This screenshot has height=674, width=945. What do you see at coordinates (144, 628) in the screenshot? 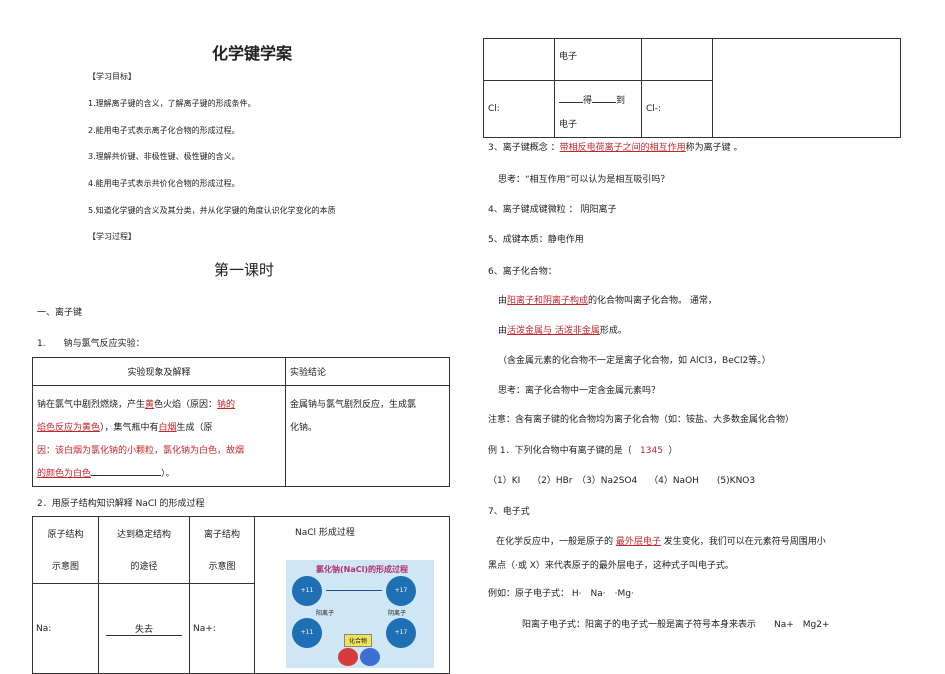
I see `table-cell: 失去` at bounding box center [144, 628].